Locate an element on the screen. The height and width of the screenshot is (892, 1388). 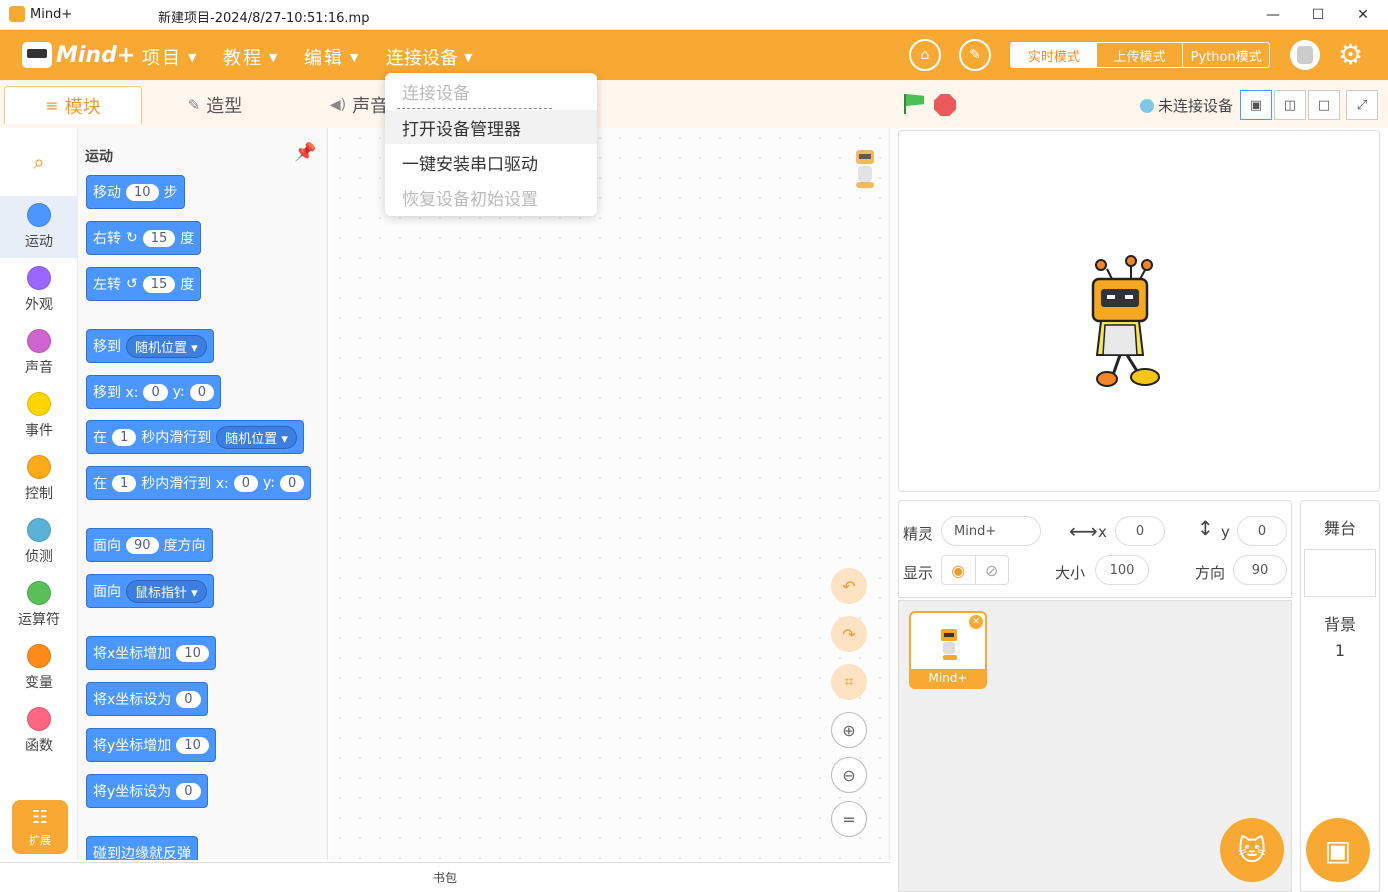
block-point-towards: 面向 鼠标指针 ▾ is located at coordinates (150, 591).